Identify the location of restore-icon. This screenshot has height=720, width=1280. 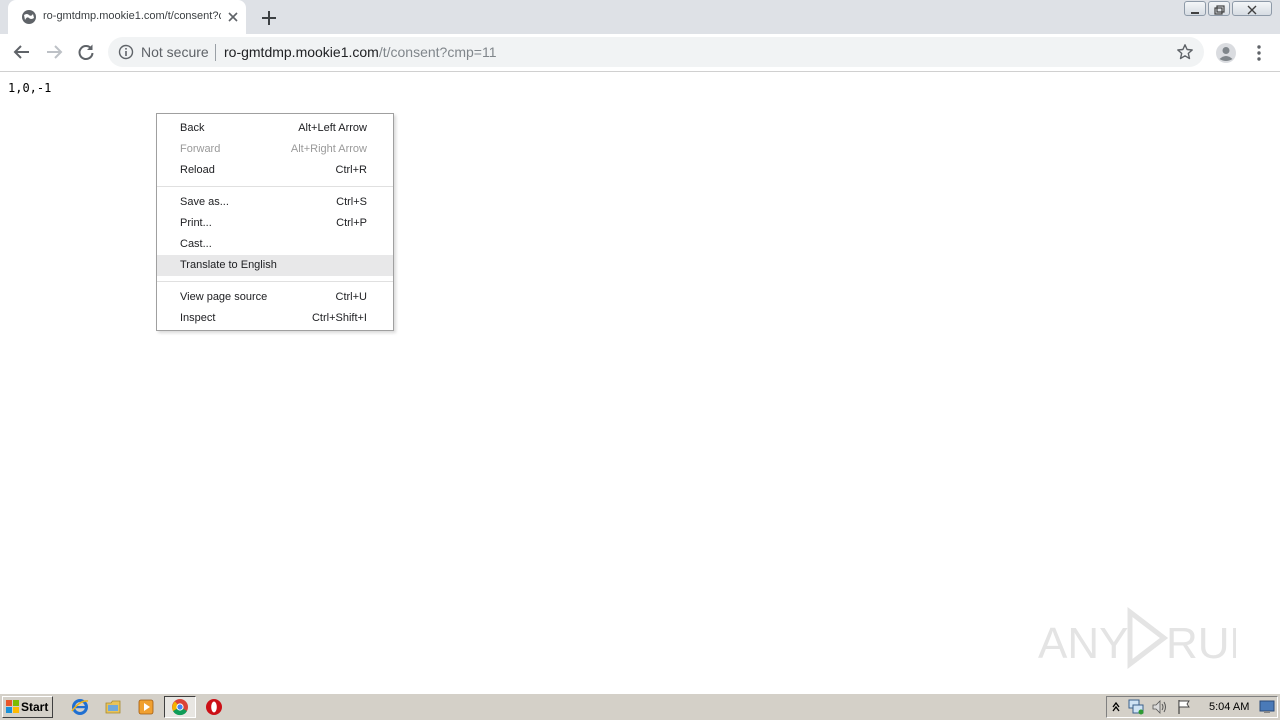
(1219, 10).